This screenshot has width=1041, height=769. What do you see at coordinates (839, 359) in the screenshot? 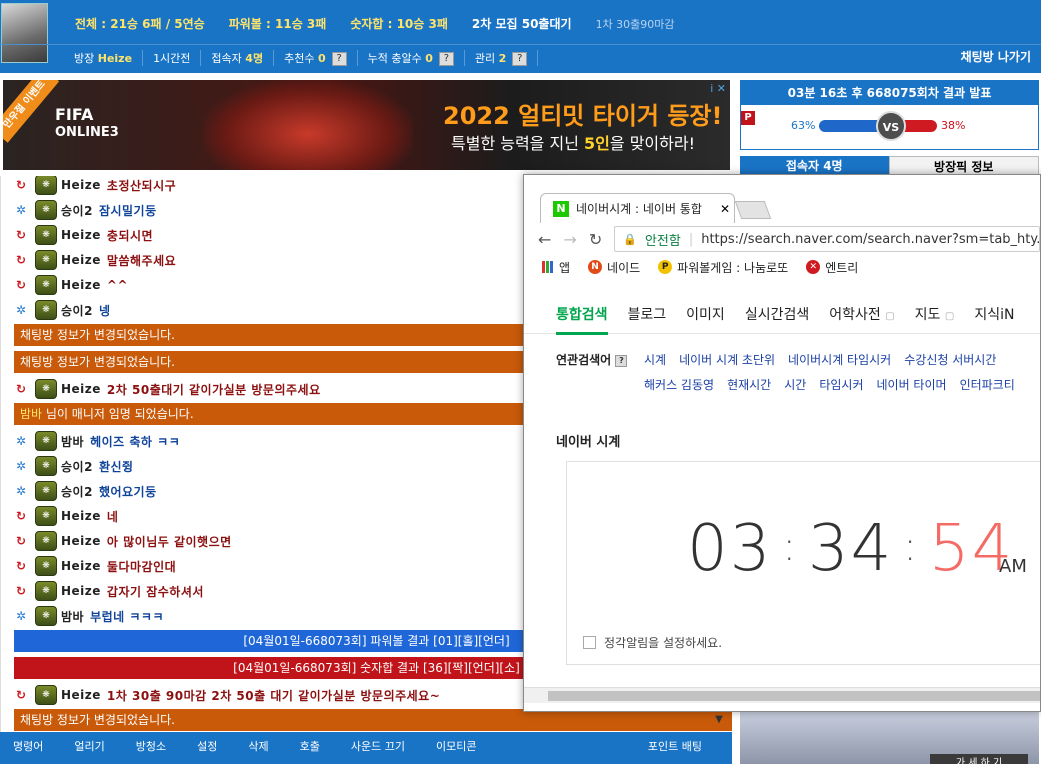
I see `related-link: 네이버시계 타임시커` at bounding box center [839, 359].